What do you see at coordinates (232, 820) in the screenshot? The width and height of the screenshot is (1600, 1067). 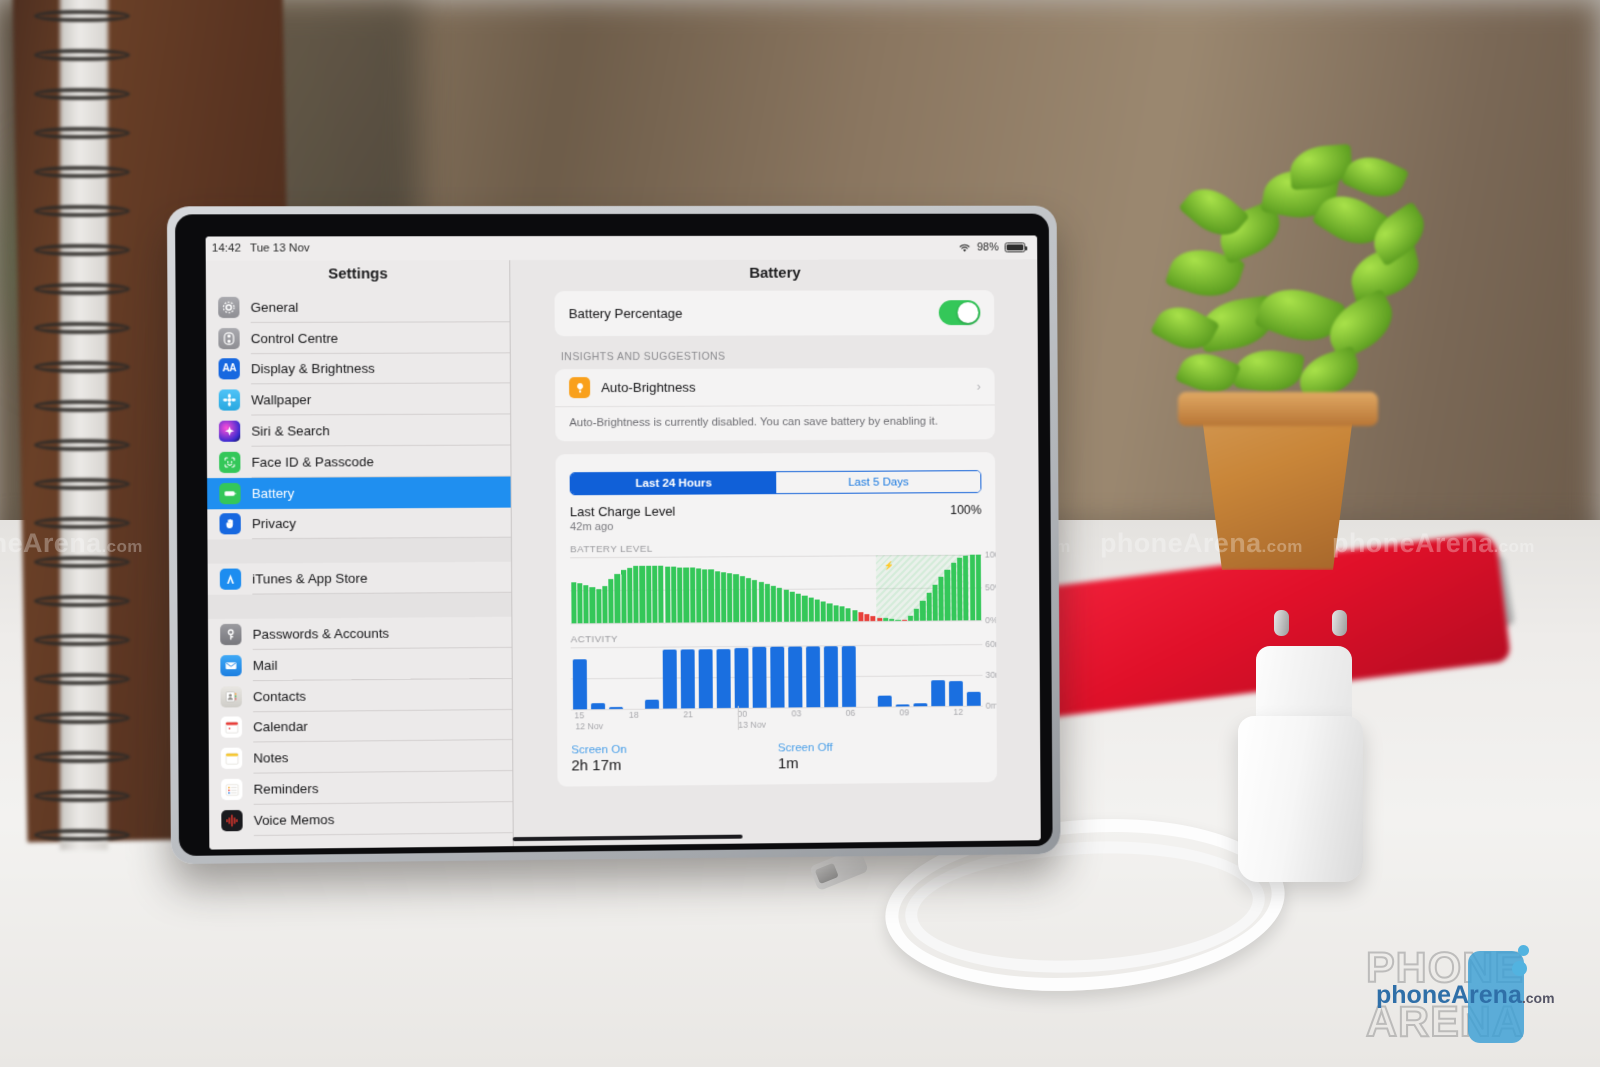 I see `voicememos-icon` at bounding box center [232, 820].